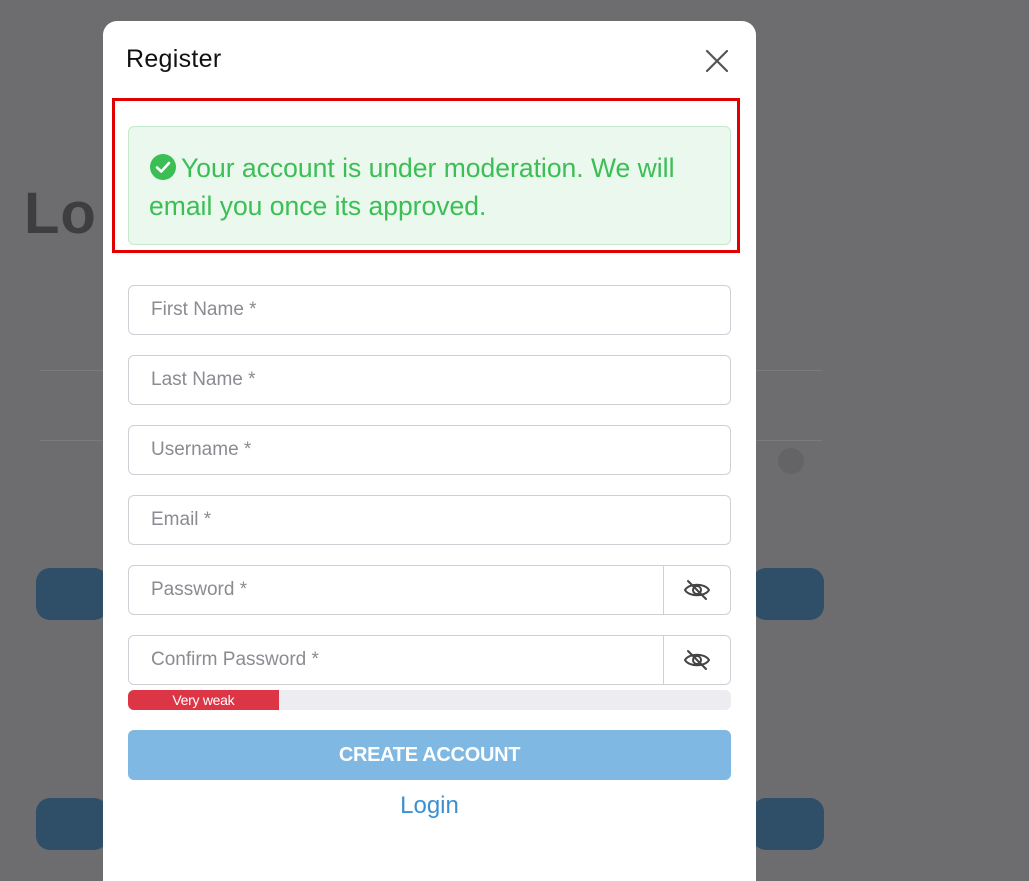  I want to click on background-icon, so click(791, 461).